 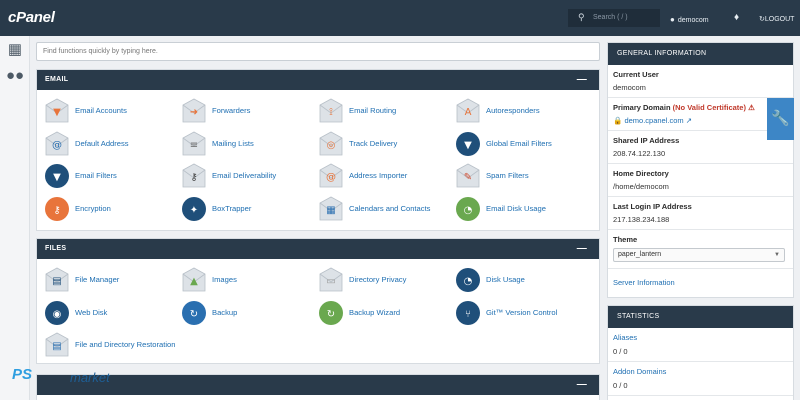 What do you see at coordinates (57, 79) in the screenshot?
I see `email-panel-title: EMAIL` at bounding box center [57, 79].